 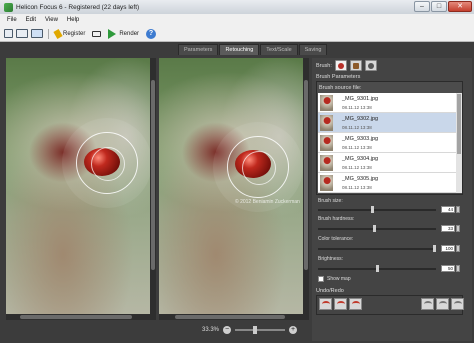 I want to click on file-name: _MG_9305.jpg, so click(x=360, y=179).